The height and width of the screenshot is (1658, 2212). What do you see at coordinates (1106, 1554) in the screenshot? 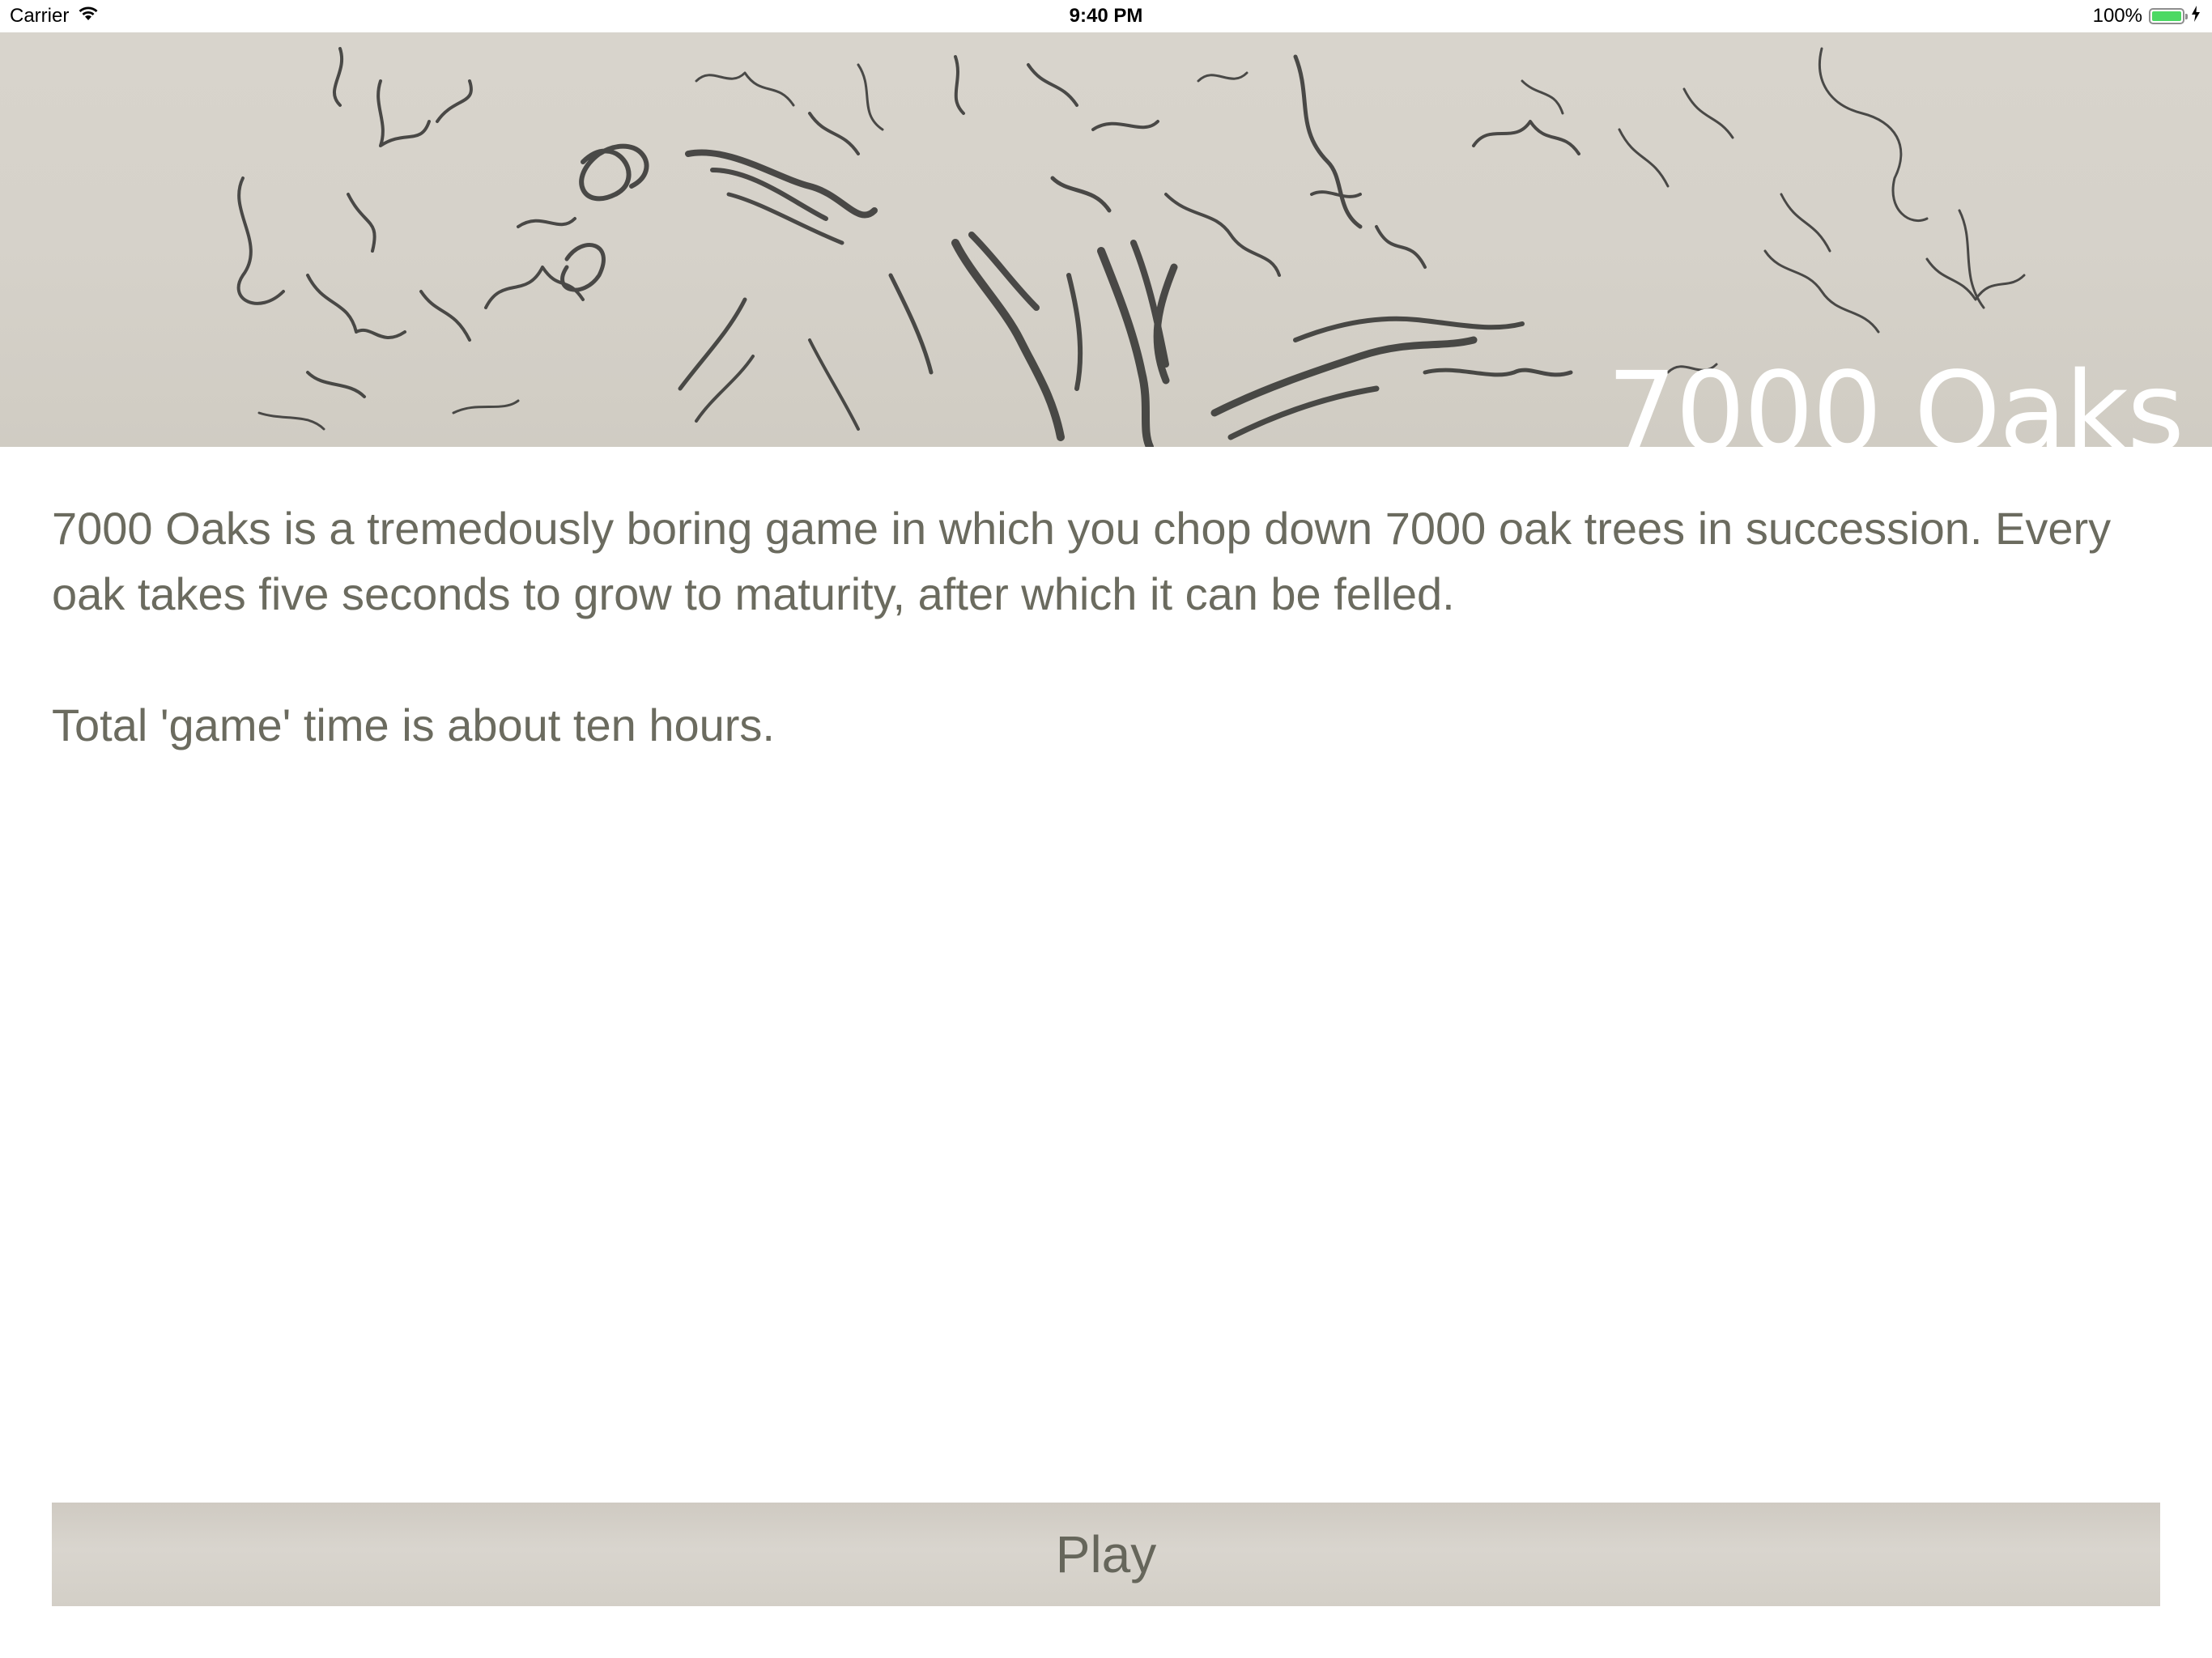
I see `play-button: Play` at bounding box center [1106, 1554].